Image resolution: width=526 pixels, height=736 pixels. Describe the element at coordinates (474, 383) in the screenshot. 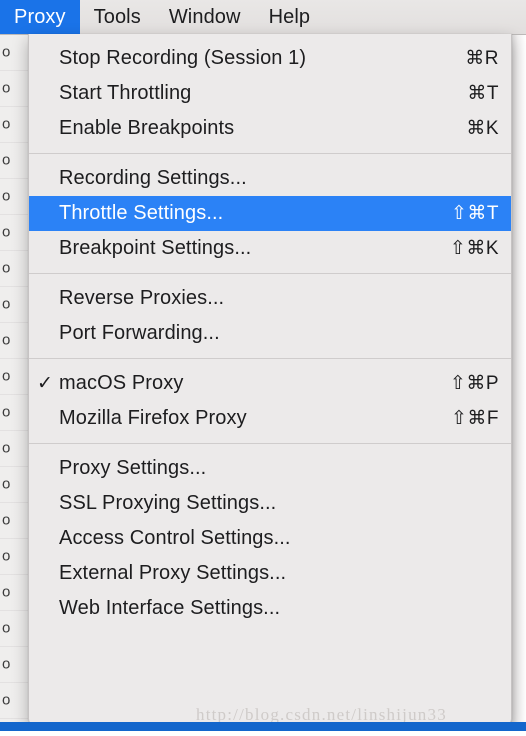

I see `menu-item-shortcut: ⇧⌘P` at that location.